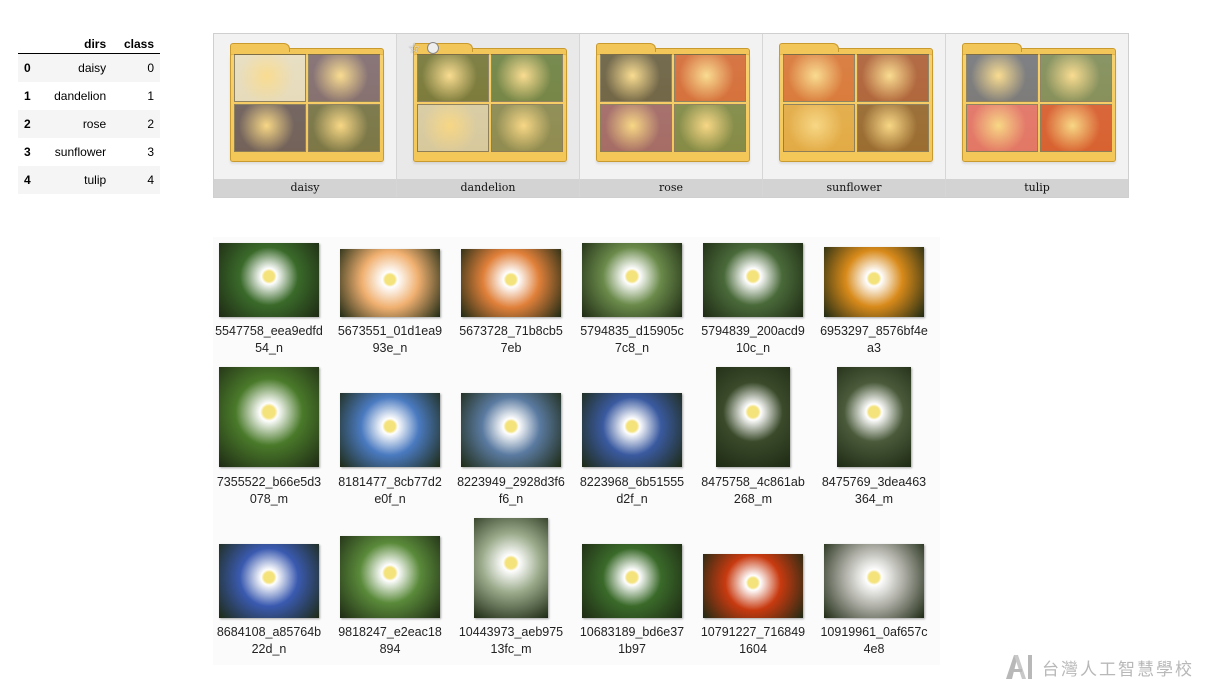 The image size is (1212, 688). Describe the element at coordinates (632, 640) in the screenshot. I see `image-filename: 10683189_bd6e371b97` at that location.